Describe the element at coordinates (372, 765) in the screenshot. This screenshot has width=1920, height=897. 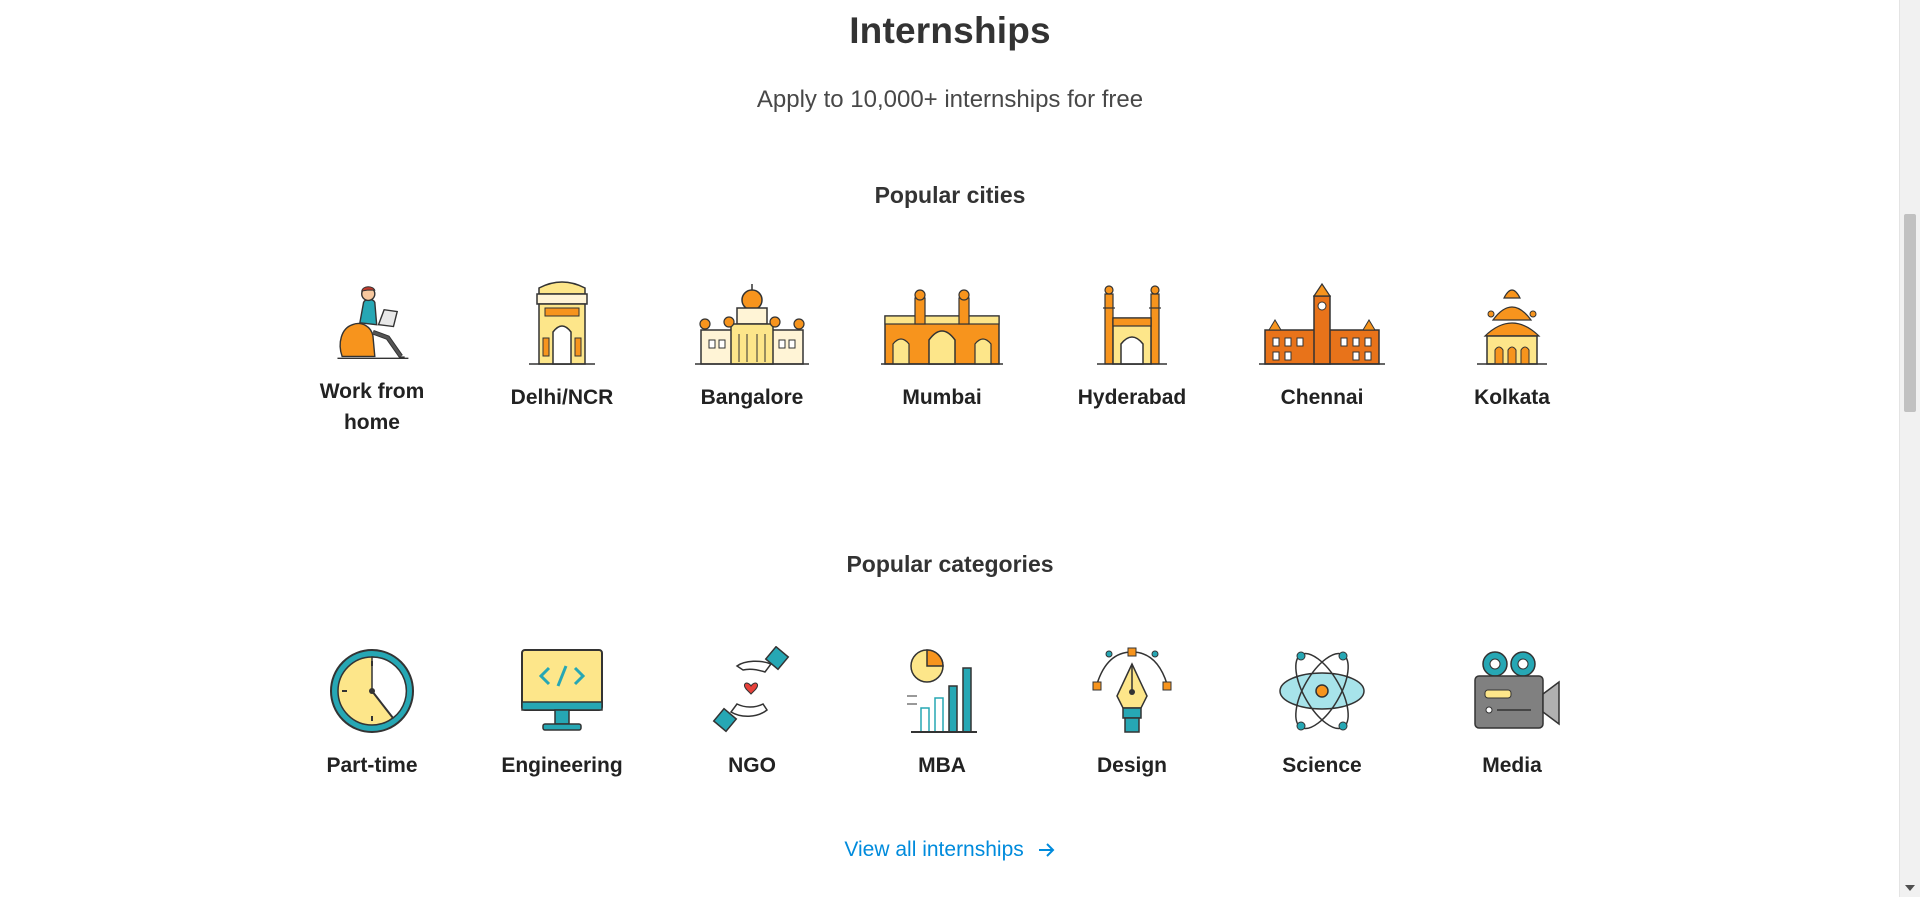
I see `category-label: Part-time` at that location.